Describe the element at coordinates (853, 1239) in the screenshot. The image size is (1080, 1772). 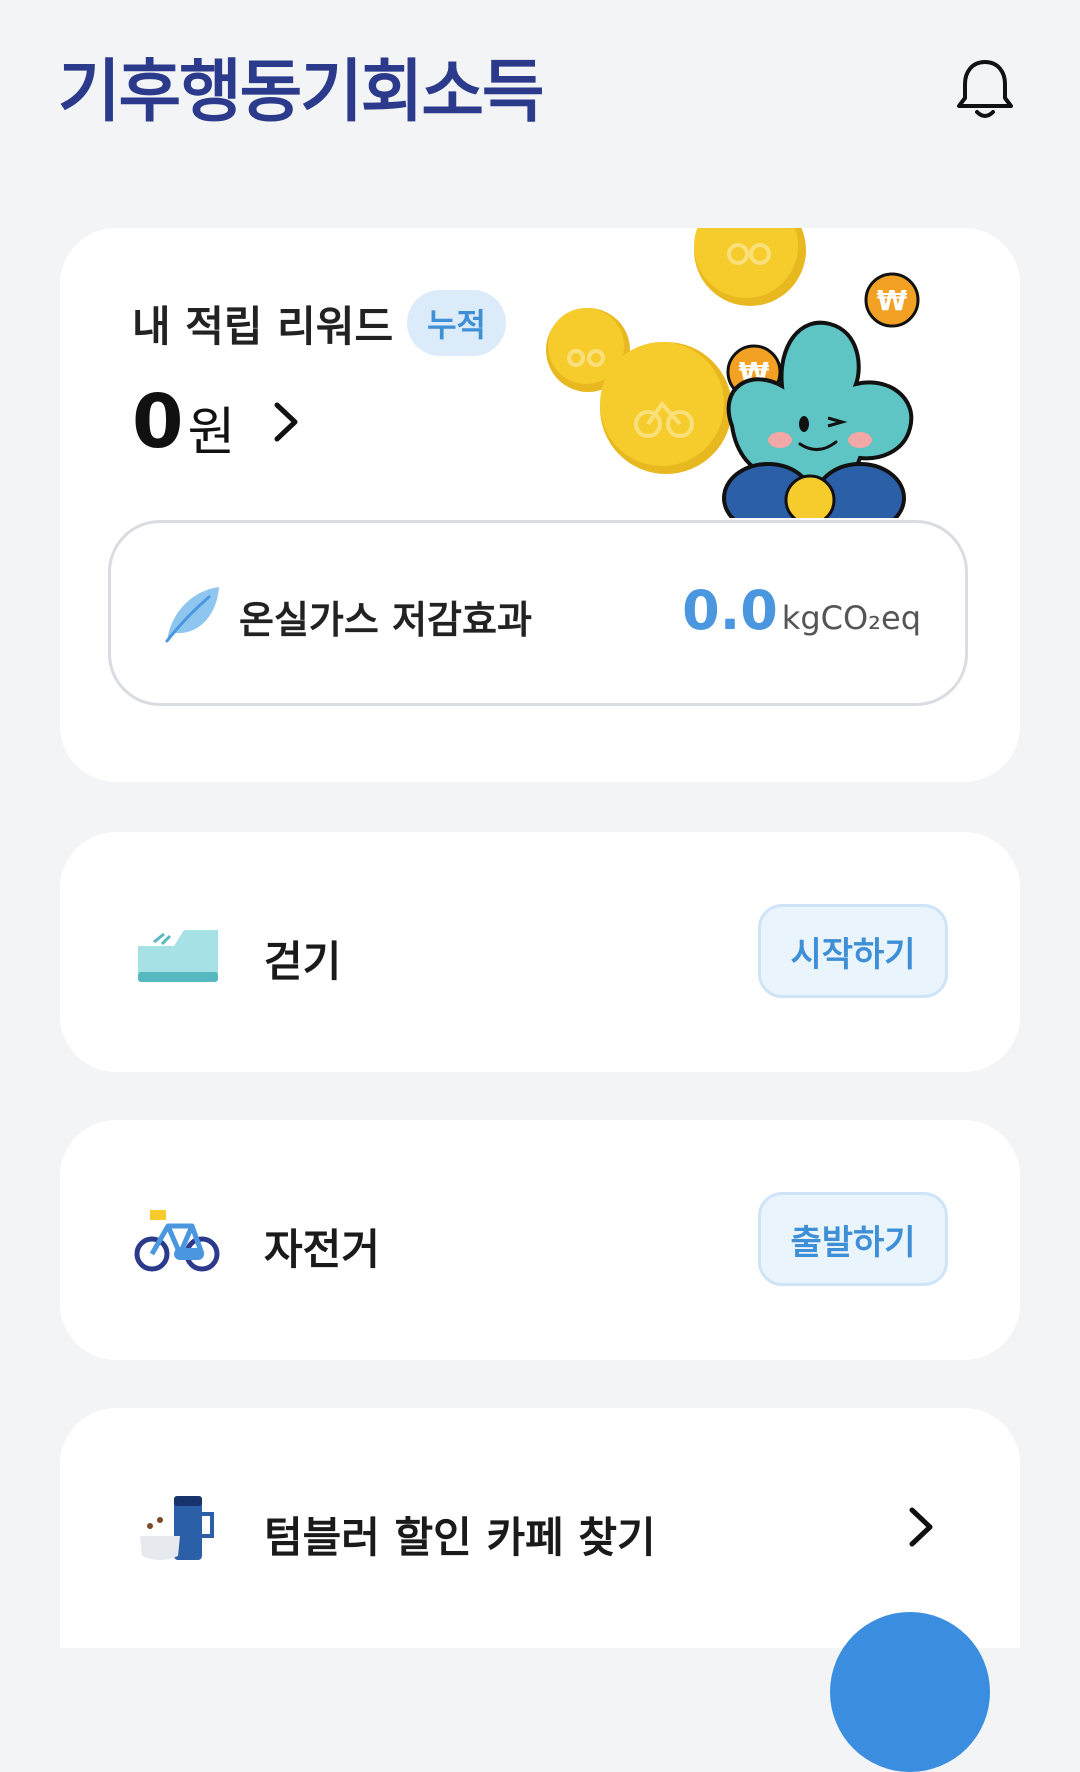
I see `start-riding-button: 출발하기` at that location.